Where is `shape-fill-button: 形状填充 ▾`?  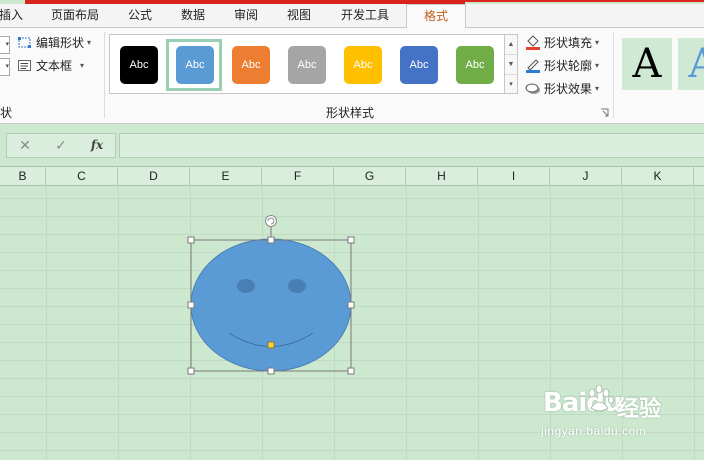 shape-fill-button: 形状填充 ▾ is located at coordinates (562, 42).